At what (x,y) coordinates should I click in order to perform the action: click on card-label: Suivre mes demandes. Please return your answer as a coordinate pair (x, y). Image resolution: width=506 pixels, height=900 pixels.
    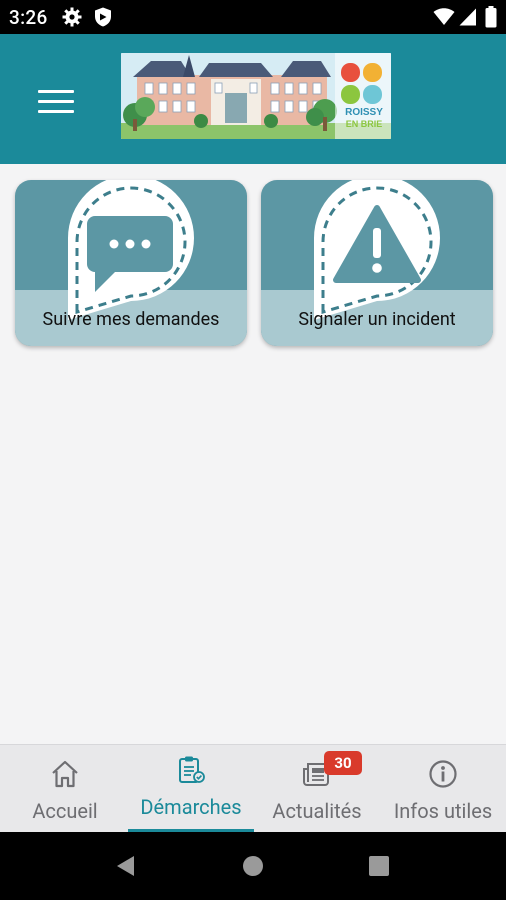
    Looking at the image, I should click on (131, 319).